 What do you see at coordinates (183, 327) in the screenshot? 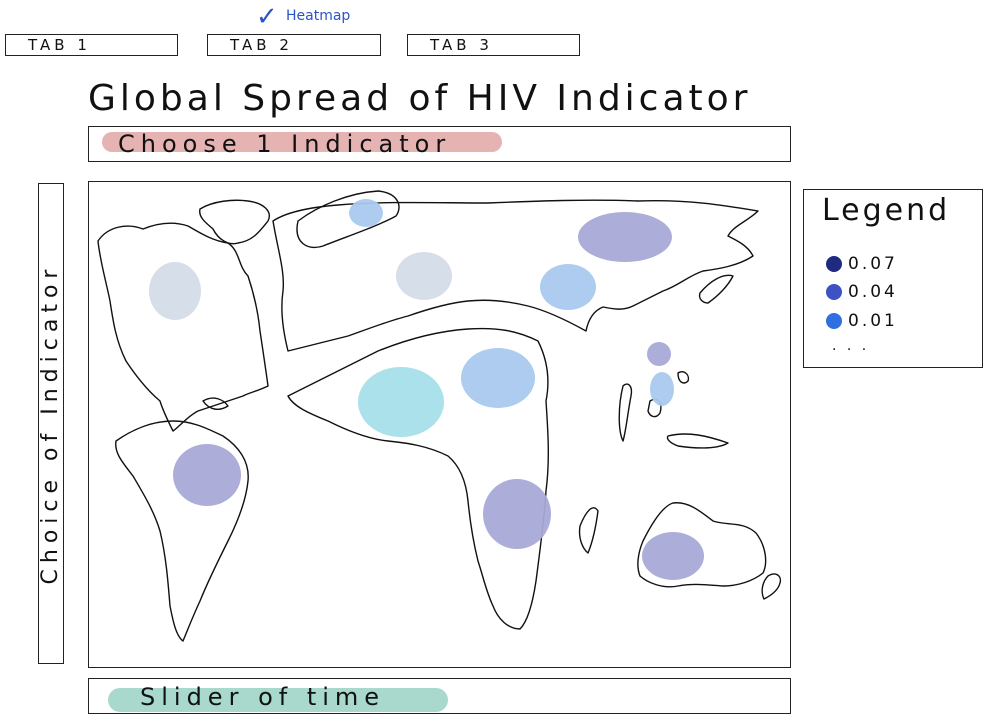
I see `north-america-outline` at bounding box center [183, 327].